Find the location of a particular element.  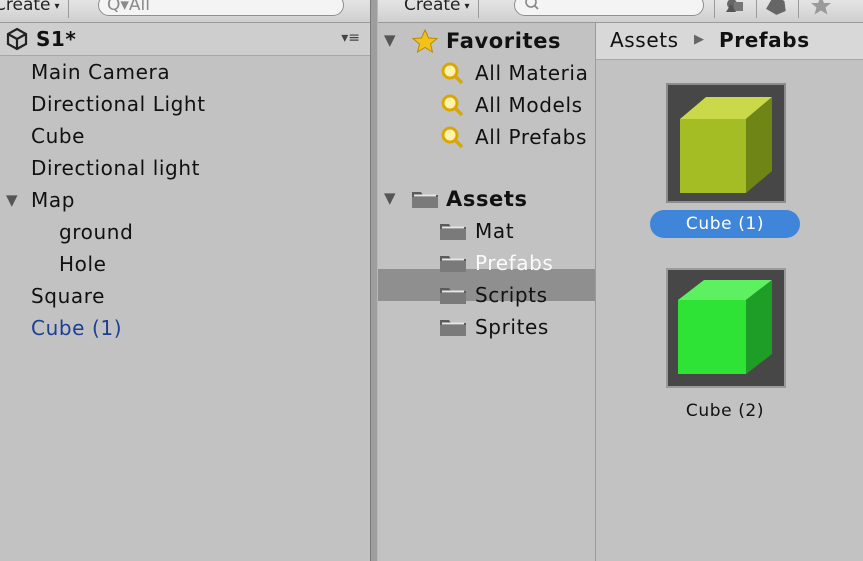

favorite-item-all-models: All Models is located at coordinates (517, 105).